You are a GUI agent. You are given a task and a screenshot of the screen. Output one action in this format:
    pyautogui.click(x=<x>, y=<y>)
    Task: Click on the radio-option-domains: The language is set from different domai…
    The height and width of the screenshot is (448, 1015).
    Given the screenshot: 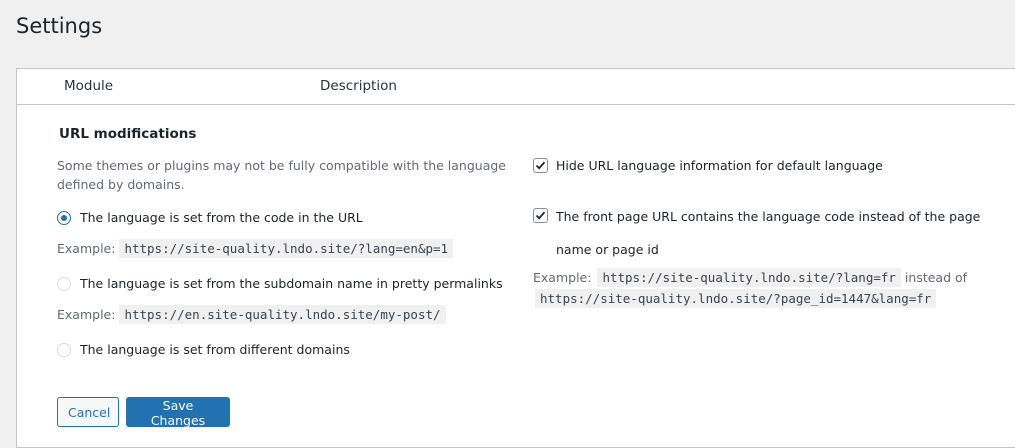 What is the action you would take?
    pyautogui.click(x=203, y=349)
    